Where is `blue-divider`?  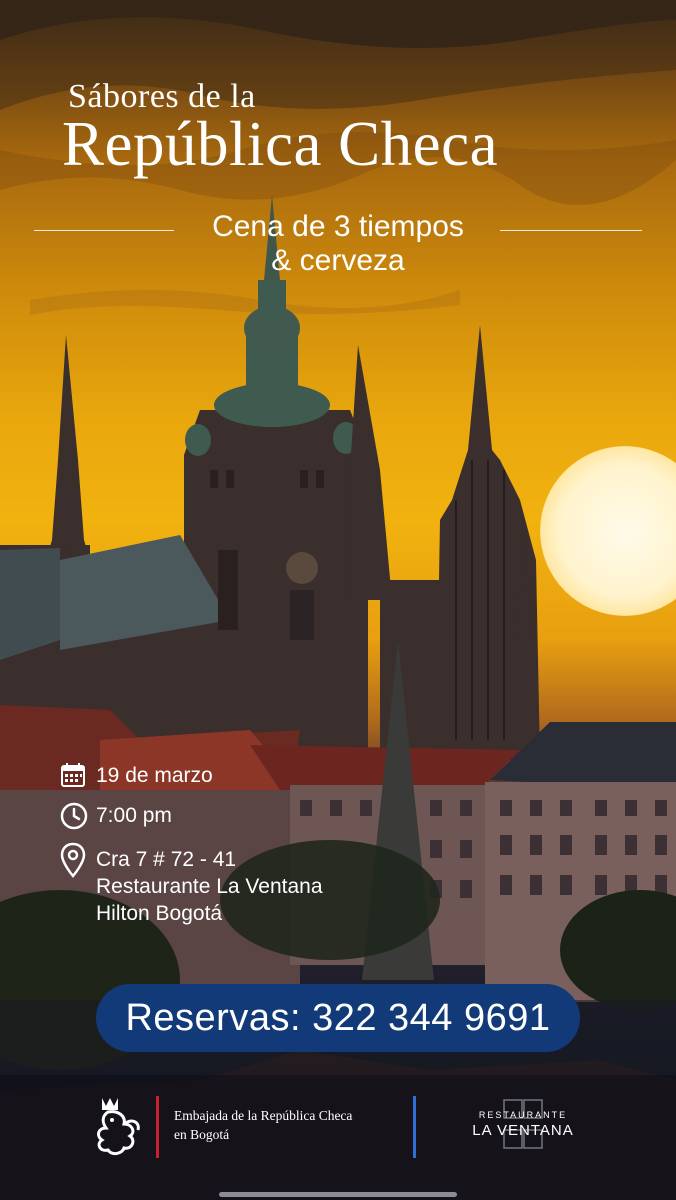 blue-divider is located at coordinates (414, 1127).